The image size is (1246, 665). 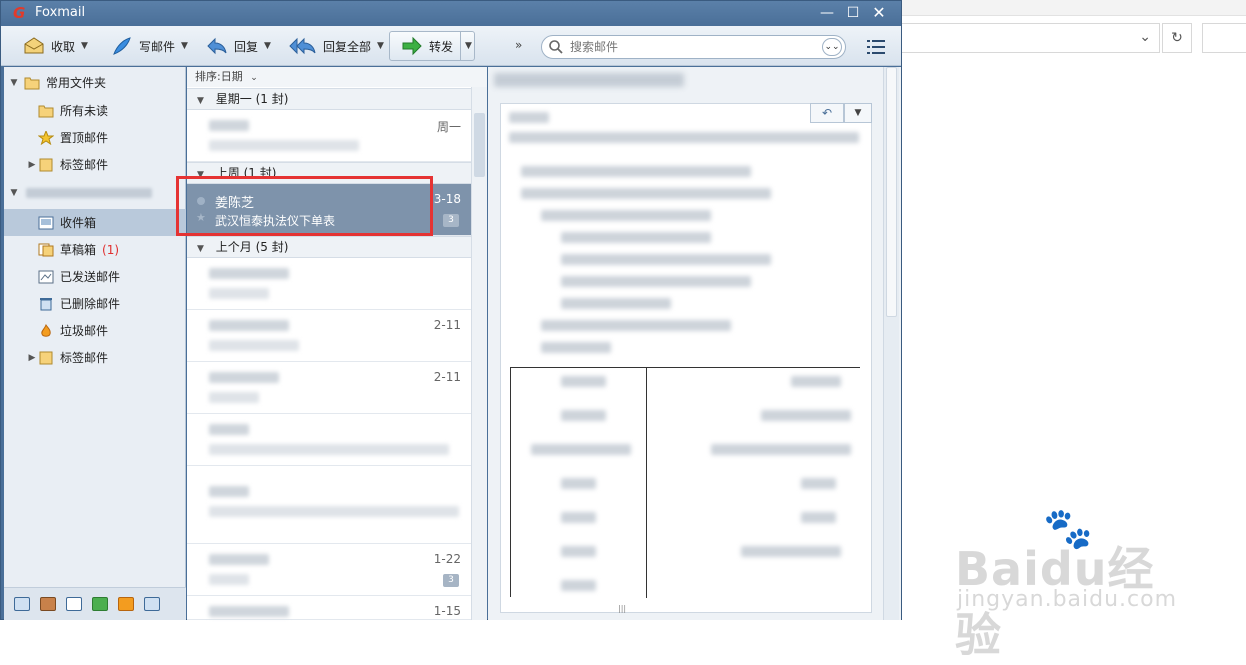 What do you see at coordinates (238, 46) in the screenshot?
I see `reply-button: 回复 ▼` at bounding box center [238, 46].